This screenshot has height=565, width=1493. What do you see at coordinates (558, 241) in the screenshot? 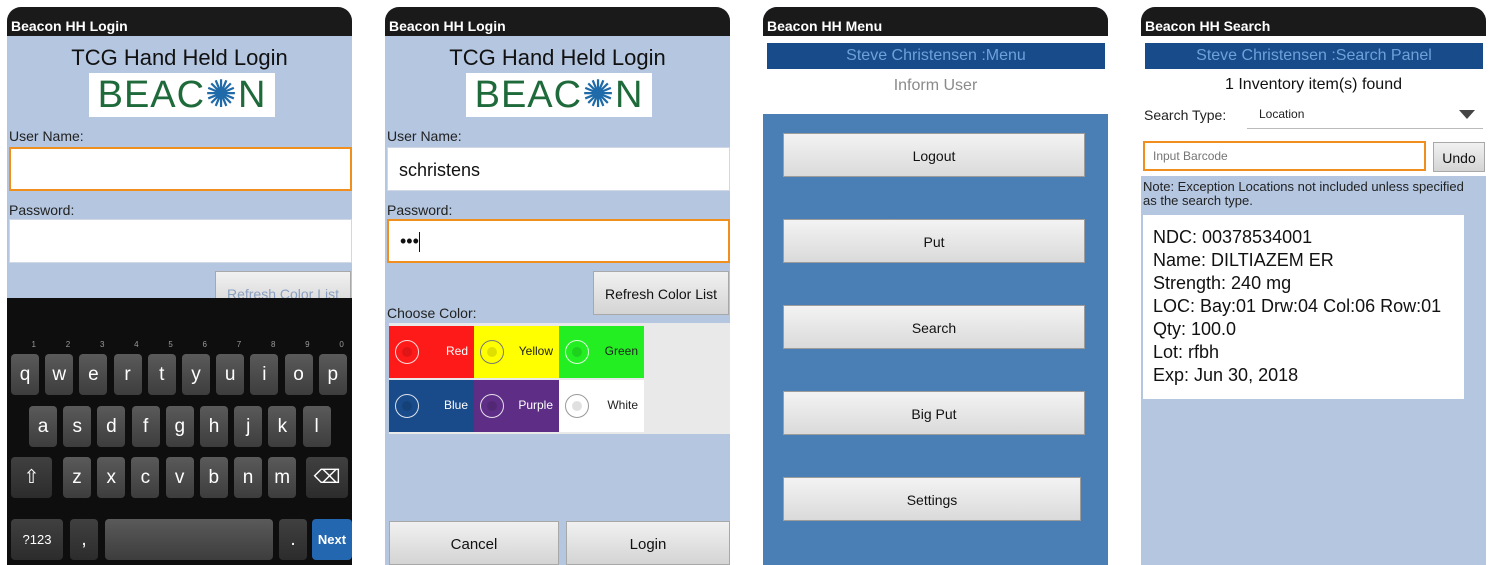
I see `password-input: •••` at bounding box center [558, 241].